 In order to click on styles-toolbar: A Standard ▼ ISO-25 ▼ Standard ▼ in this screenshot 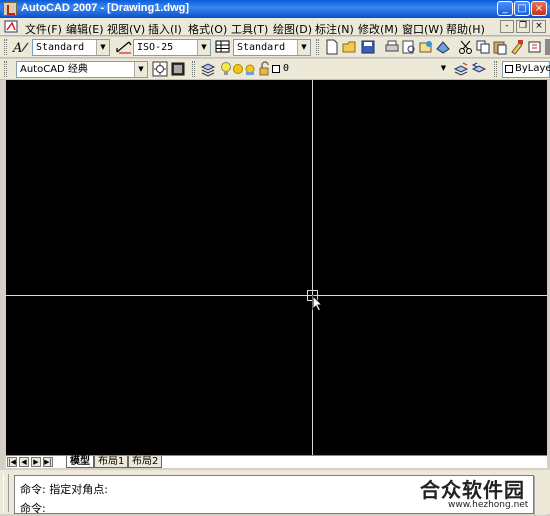, I will do `click(275, 47)`.